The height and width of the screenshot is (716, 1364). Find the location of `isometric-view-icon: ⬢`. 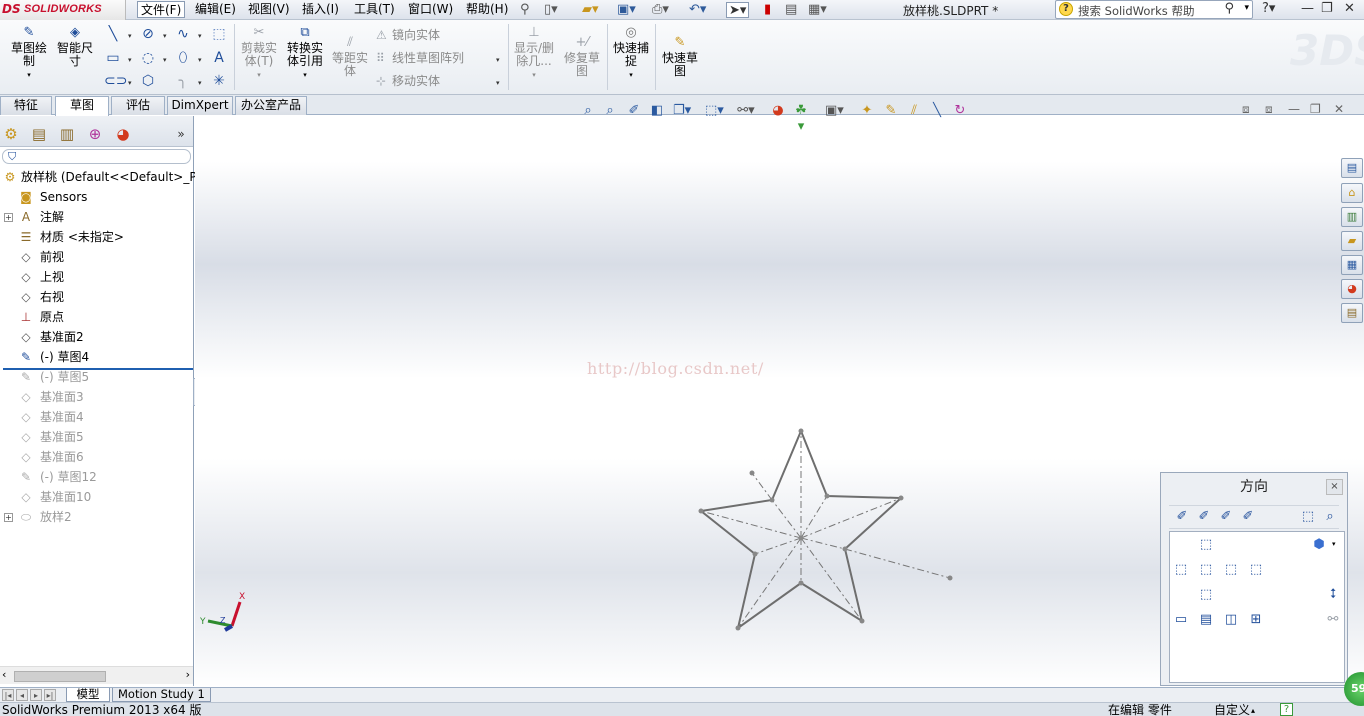

isometric-view-icon: ⬢ is located at coordinates (1319, 545).